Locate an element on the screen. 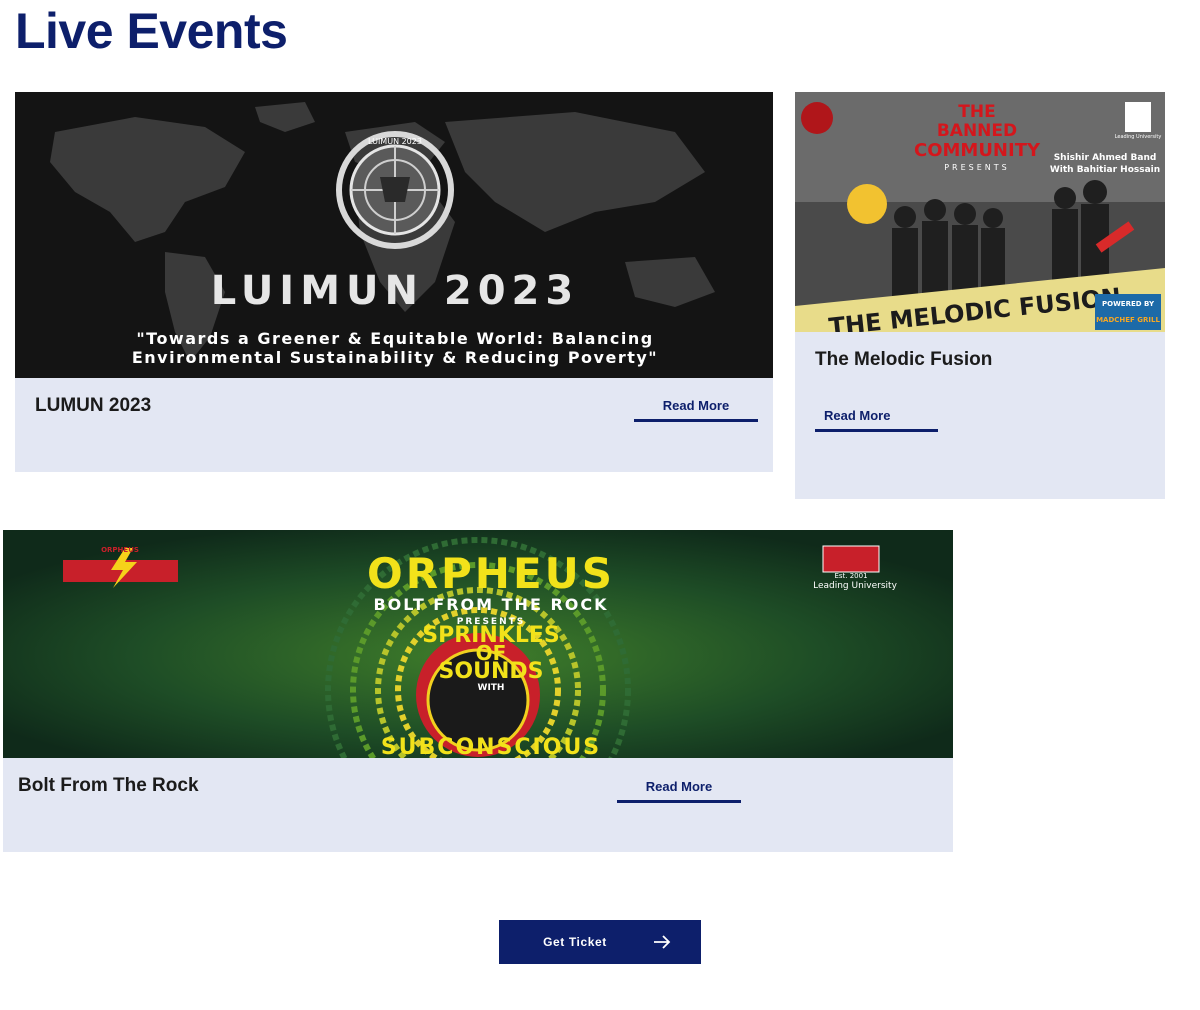 This screenshot has height=1010, width=1200. event-title: Bolt From The Rock is located at coordinates (108, 786).